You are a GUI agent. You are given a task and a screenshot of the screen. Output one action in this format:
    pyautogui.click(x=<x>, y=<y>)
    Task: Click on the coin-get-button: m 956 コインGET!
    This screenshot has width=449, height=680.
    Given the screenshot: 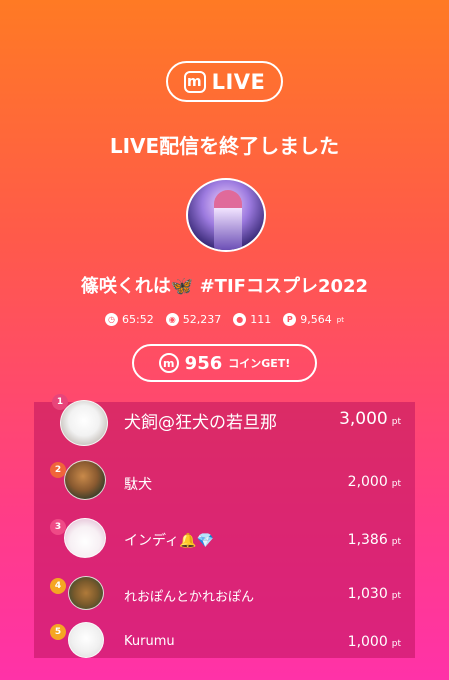 What is the action you would take?
    pyautogui.click(x=224, y=363)
    